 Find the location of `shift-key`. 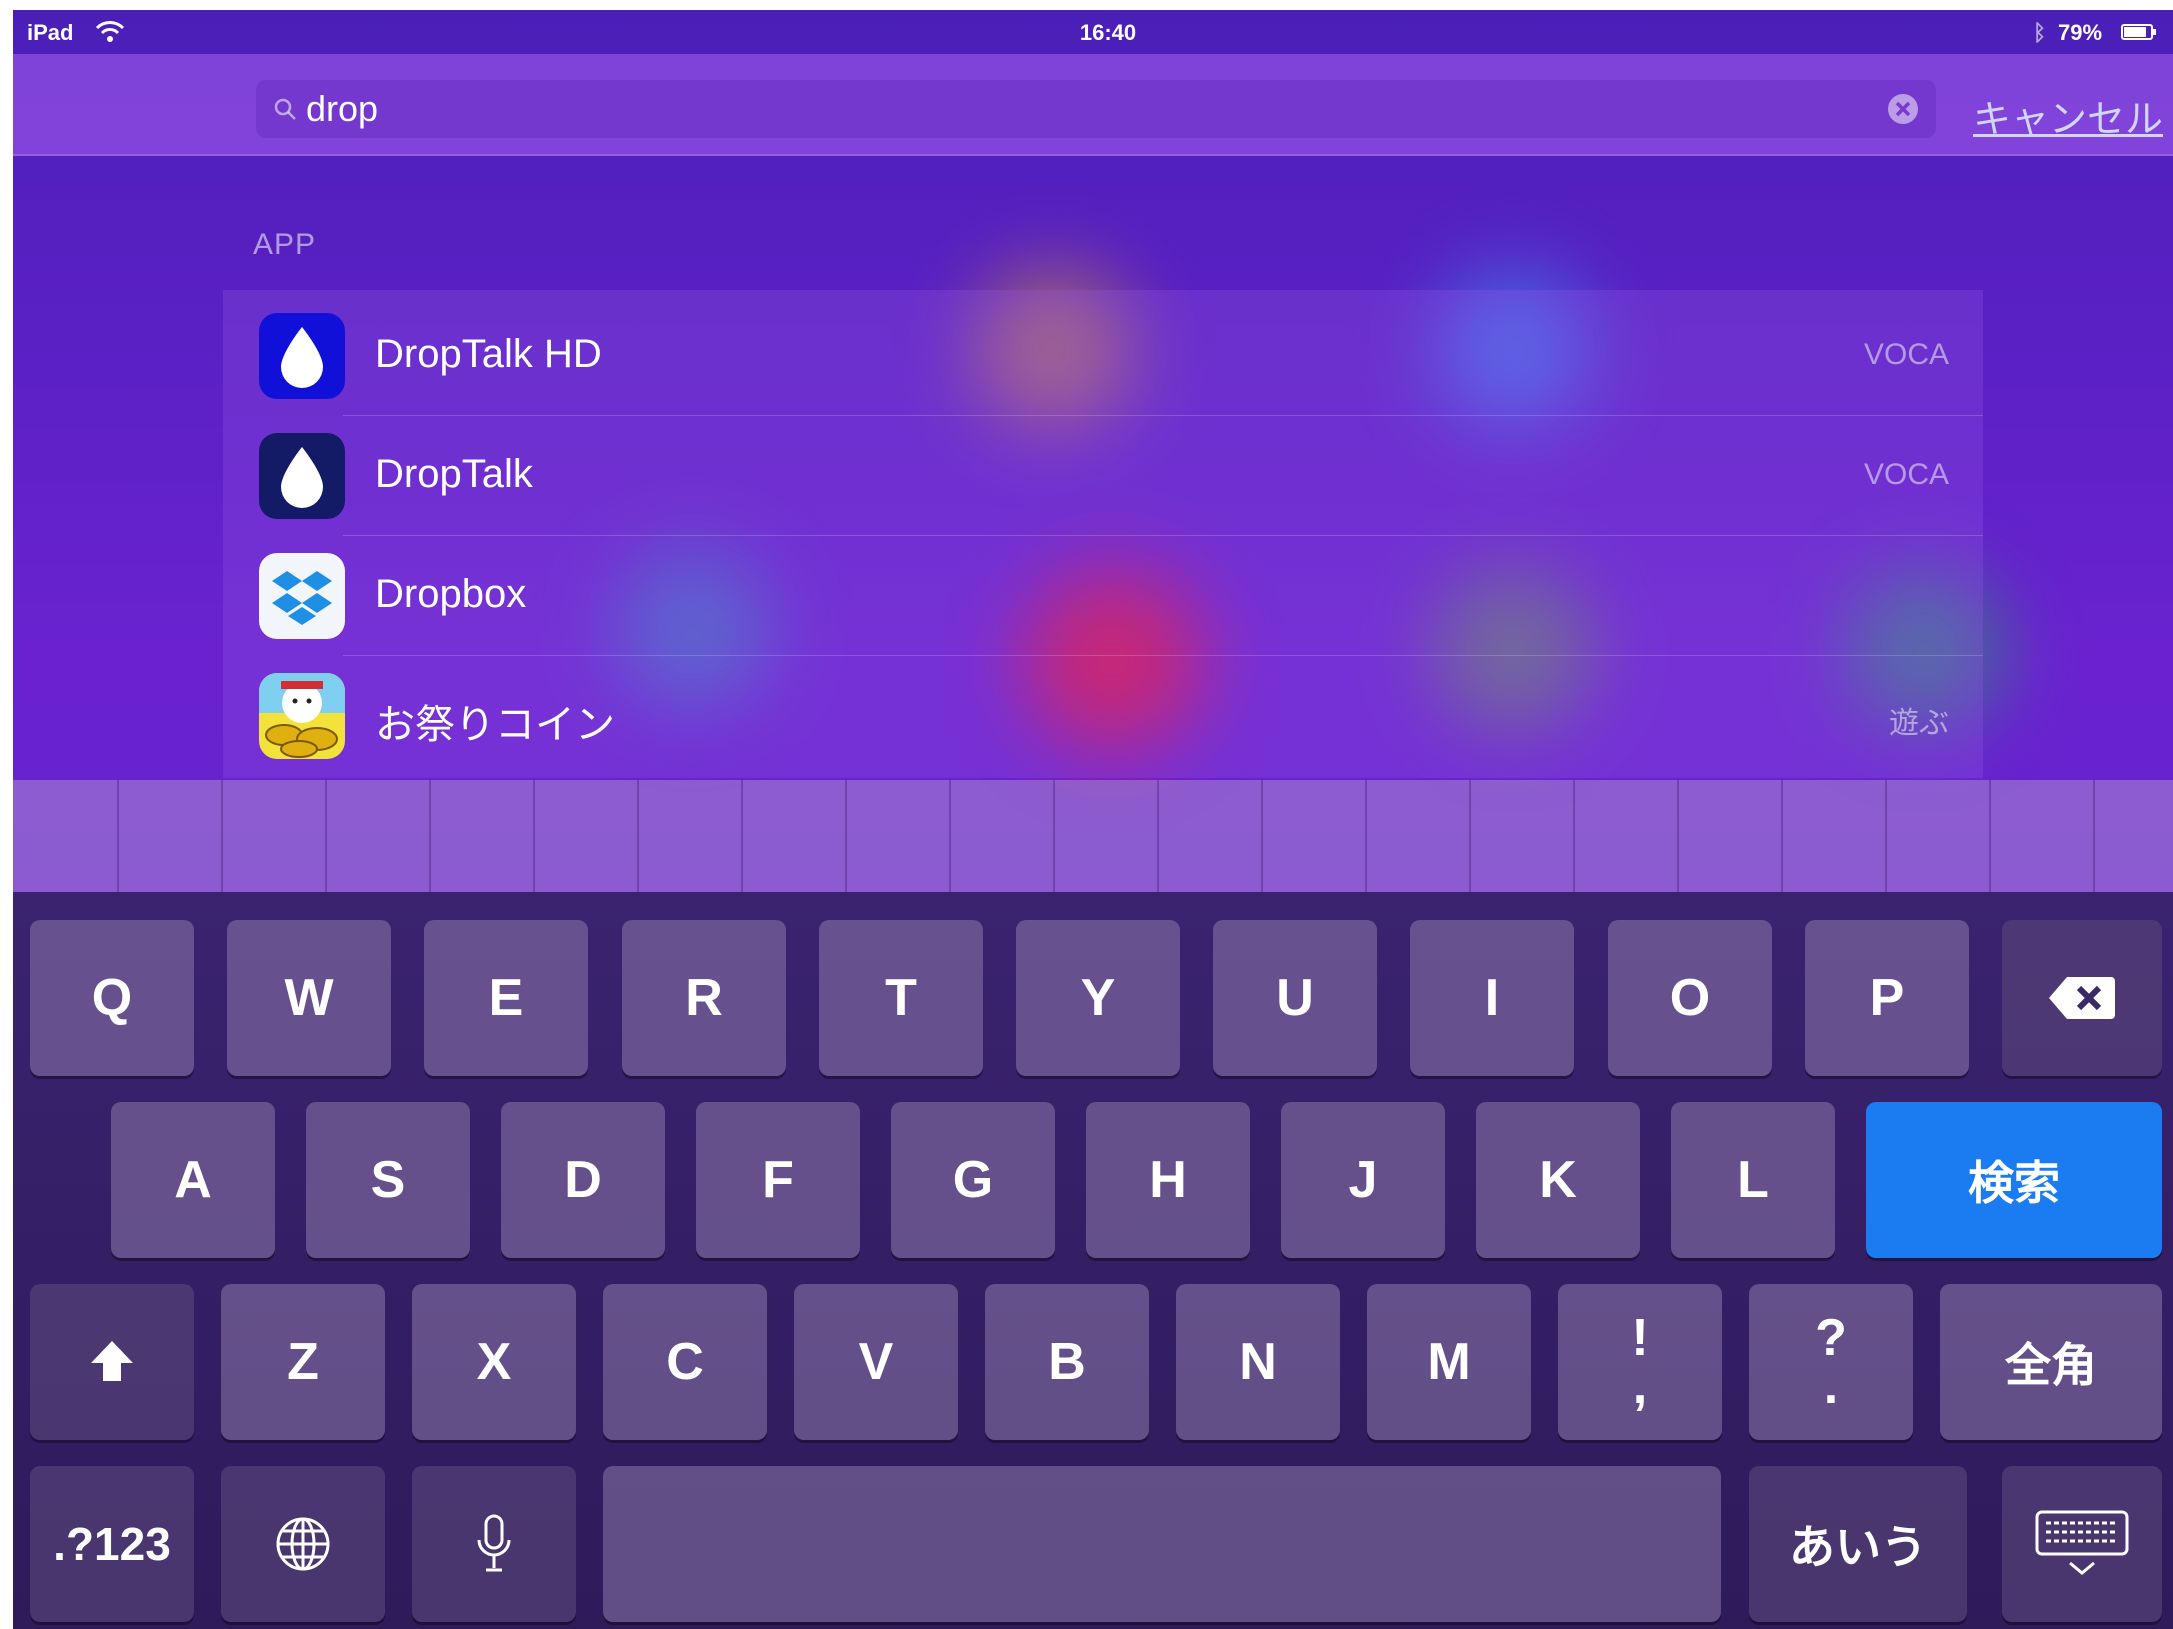

shift-key is located at coordinates (112, 1362).